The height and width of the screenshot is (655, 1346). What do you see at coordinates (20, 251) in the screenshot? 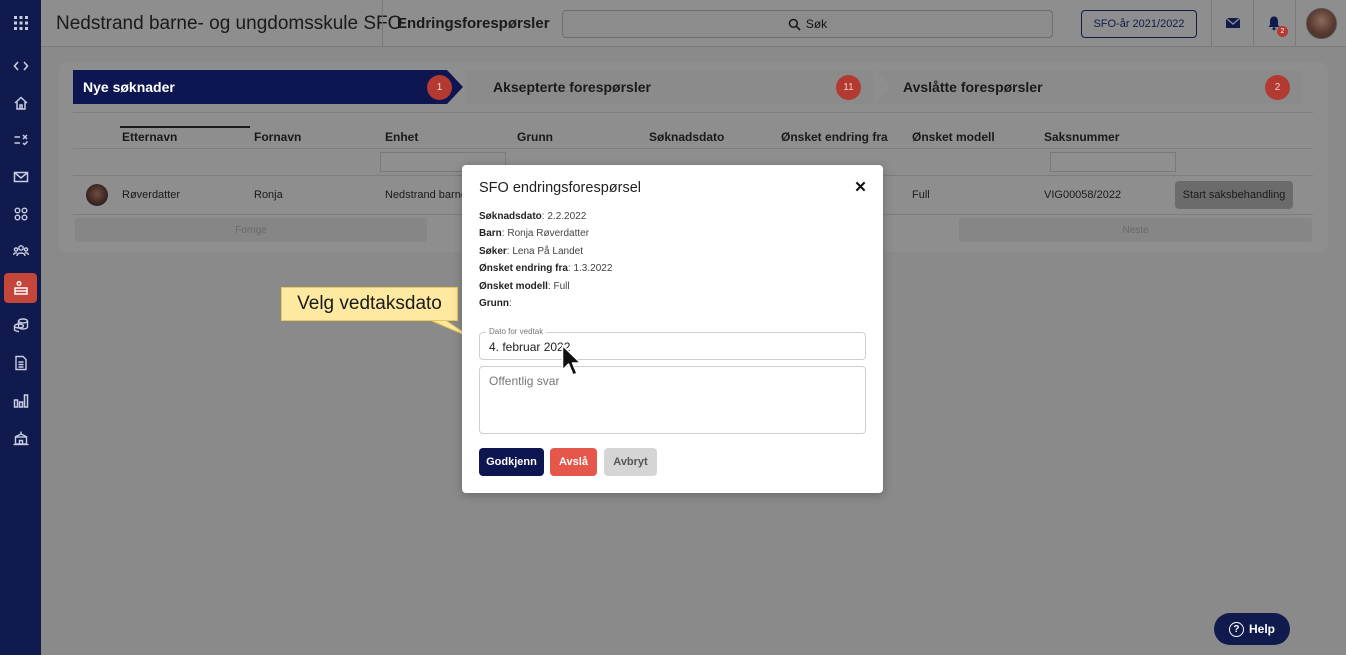
I see `people-icon` at bounding box center [20, 251].